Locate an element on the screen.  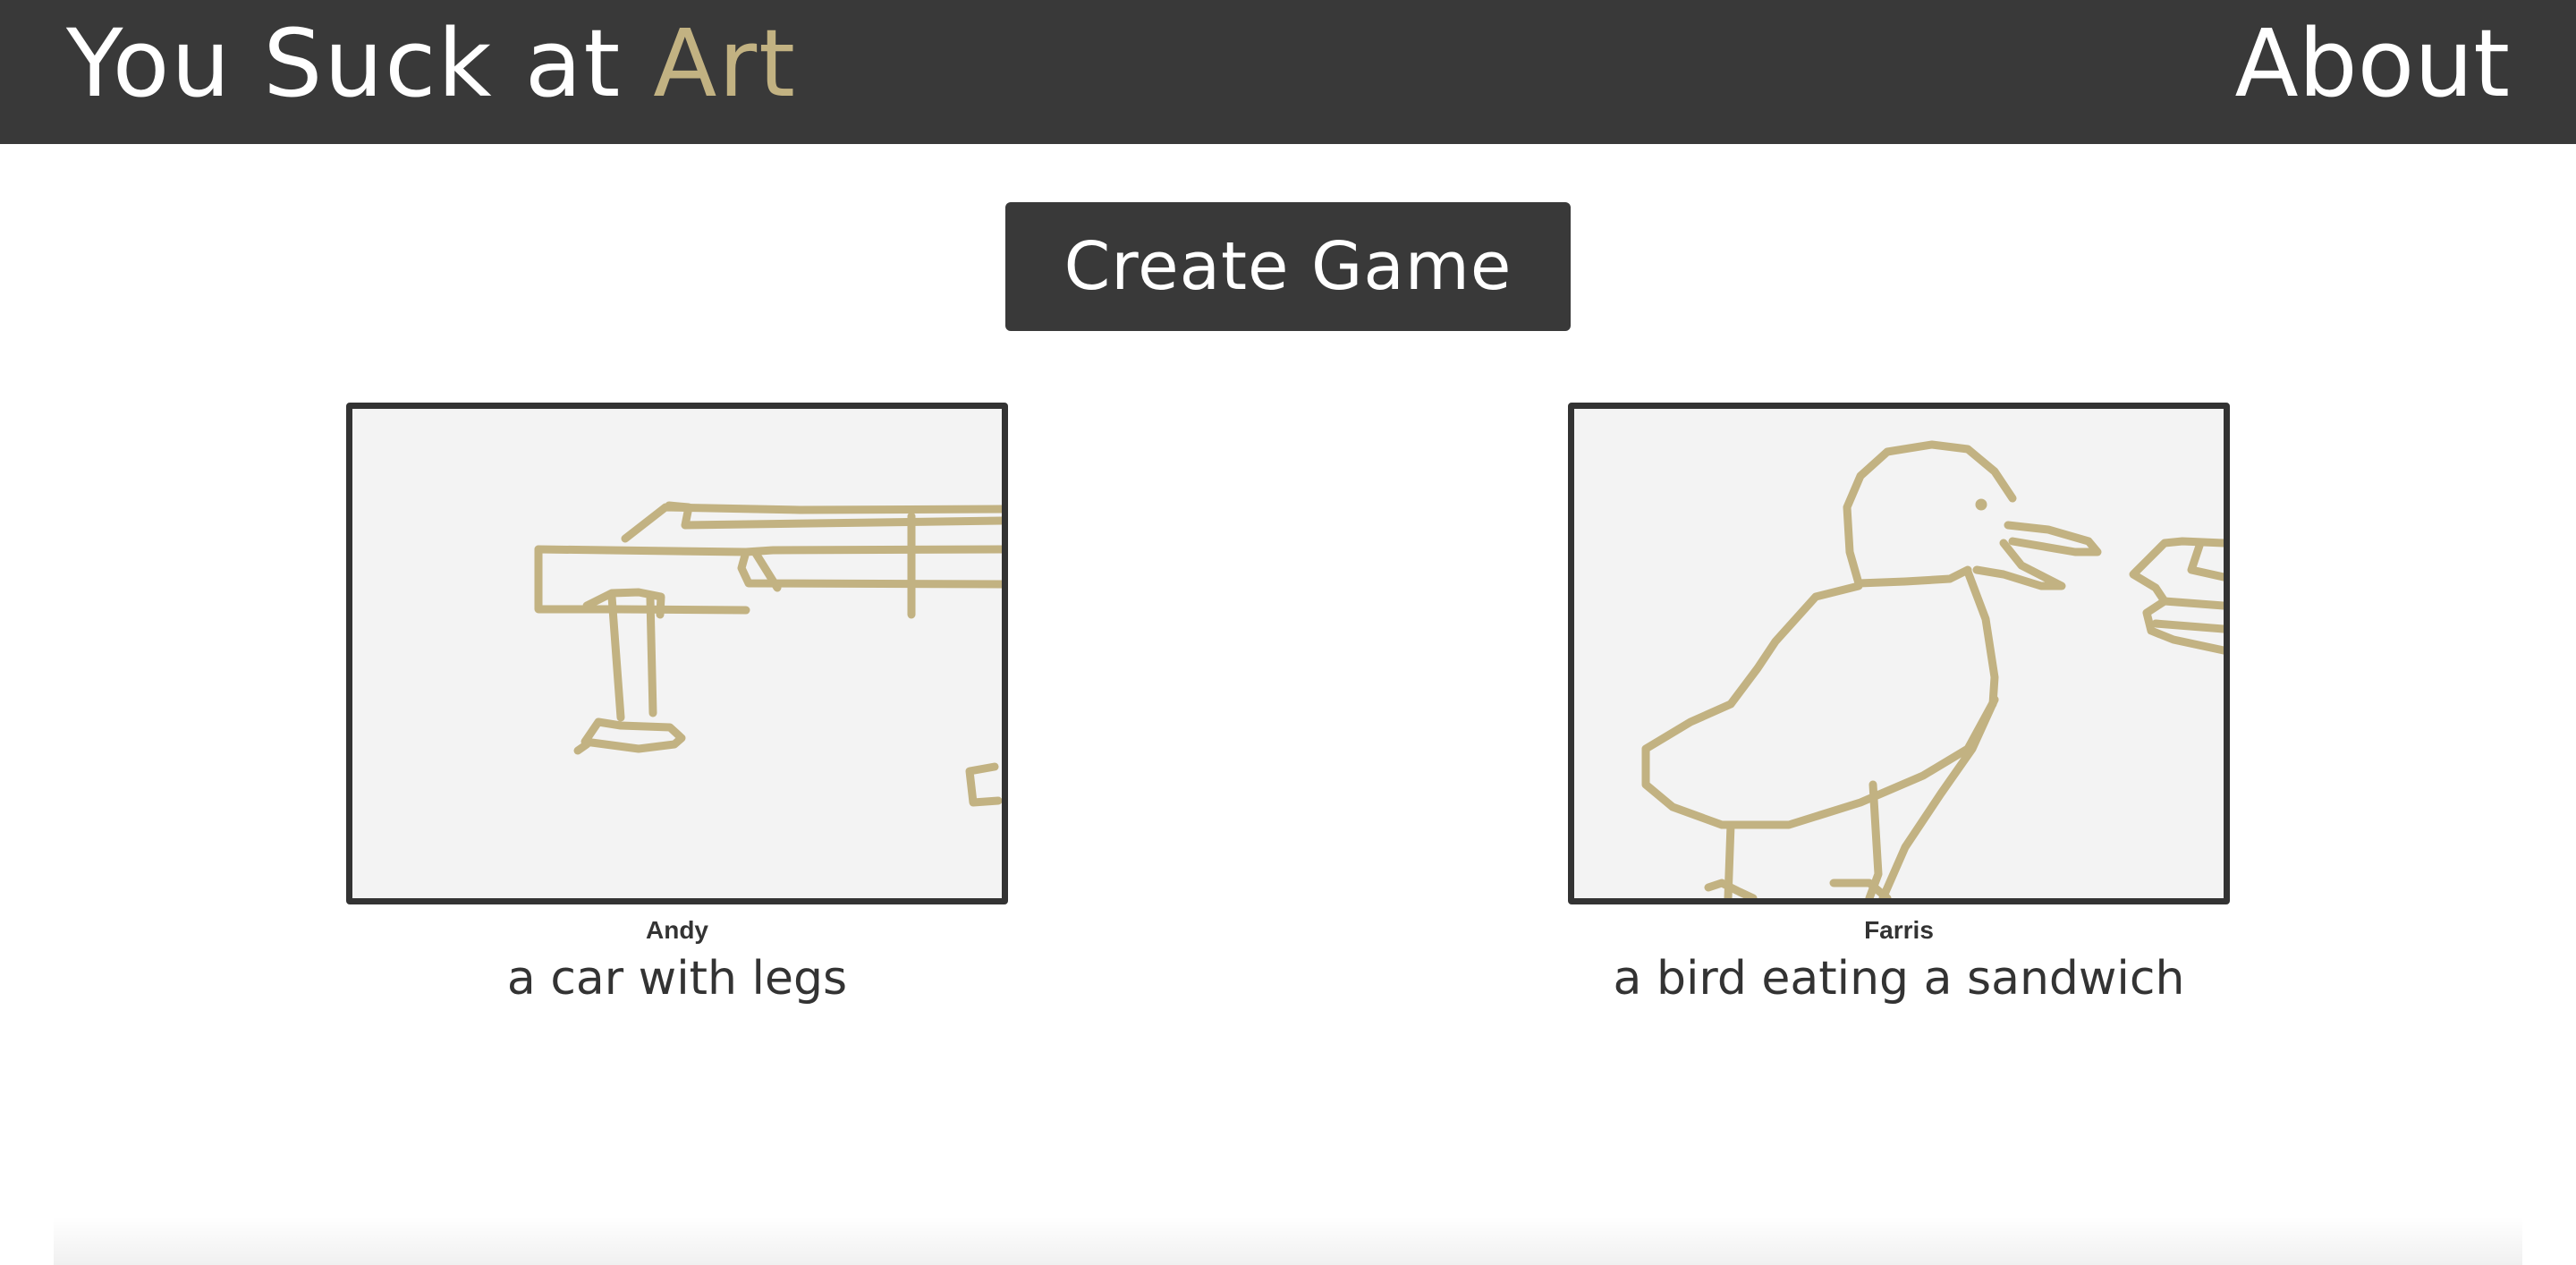
car-drawing is located at coordinates (768, 654).